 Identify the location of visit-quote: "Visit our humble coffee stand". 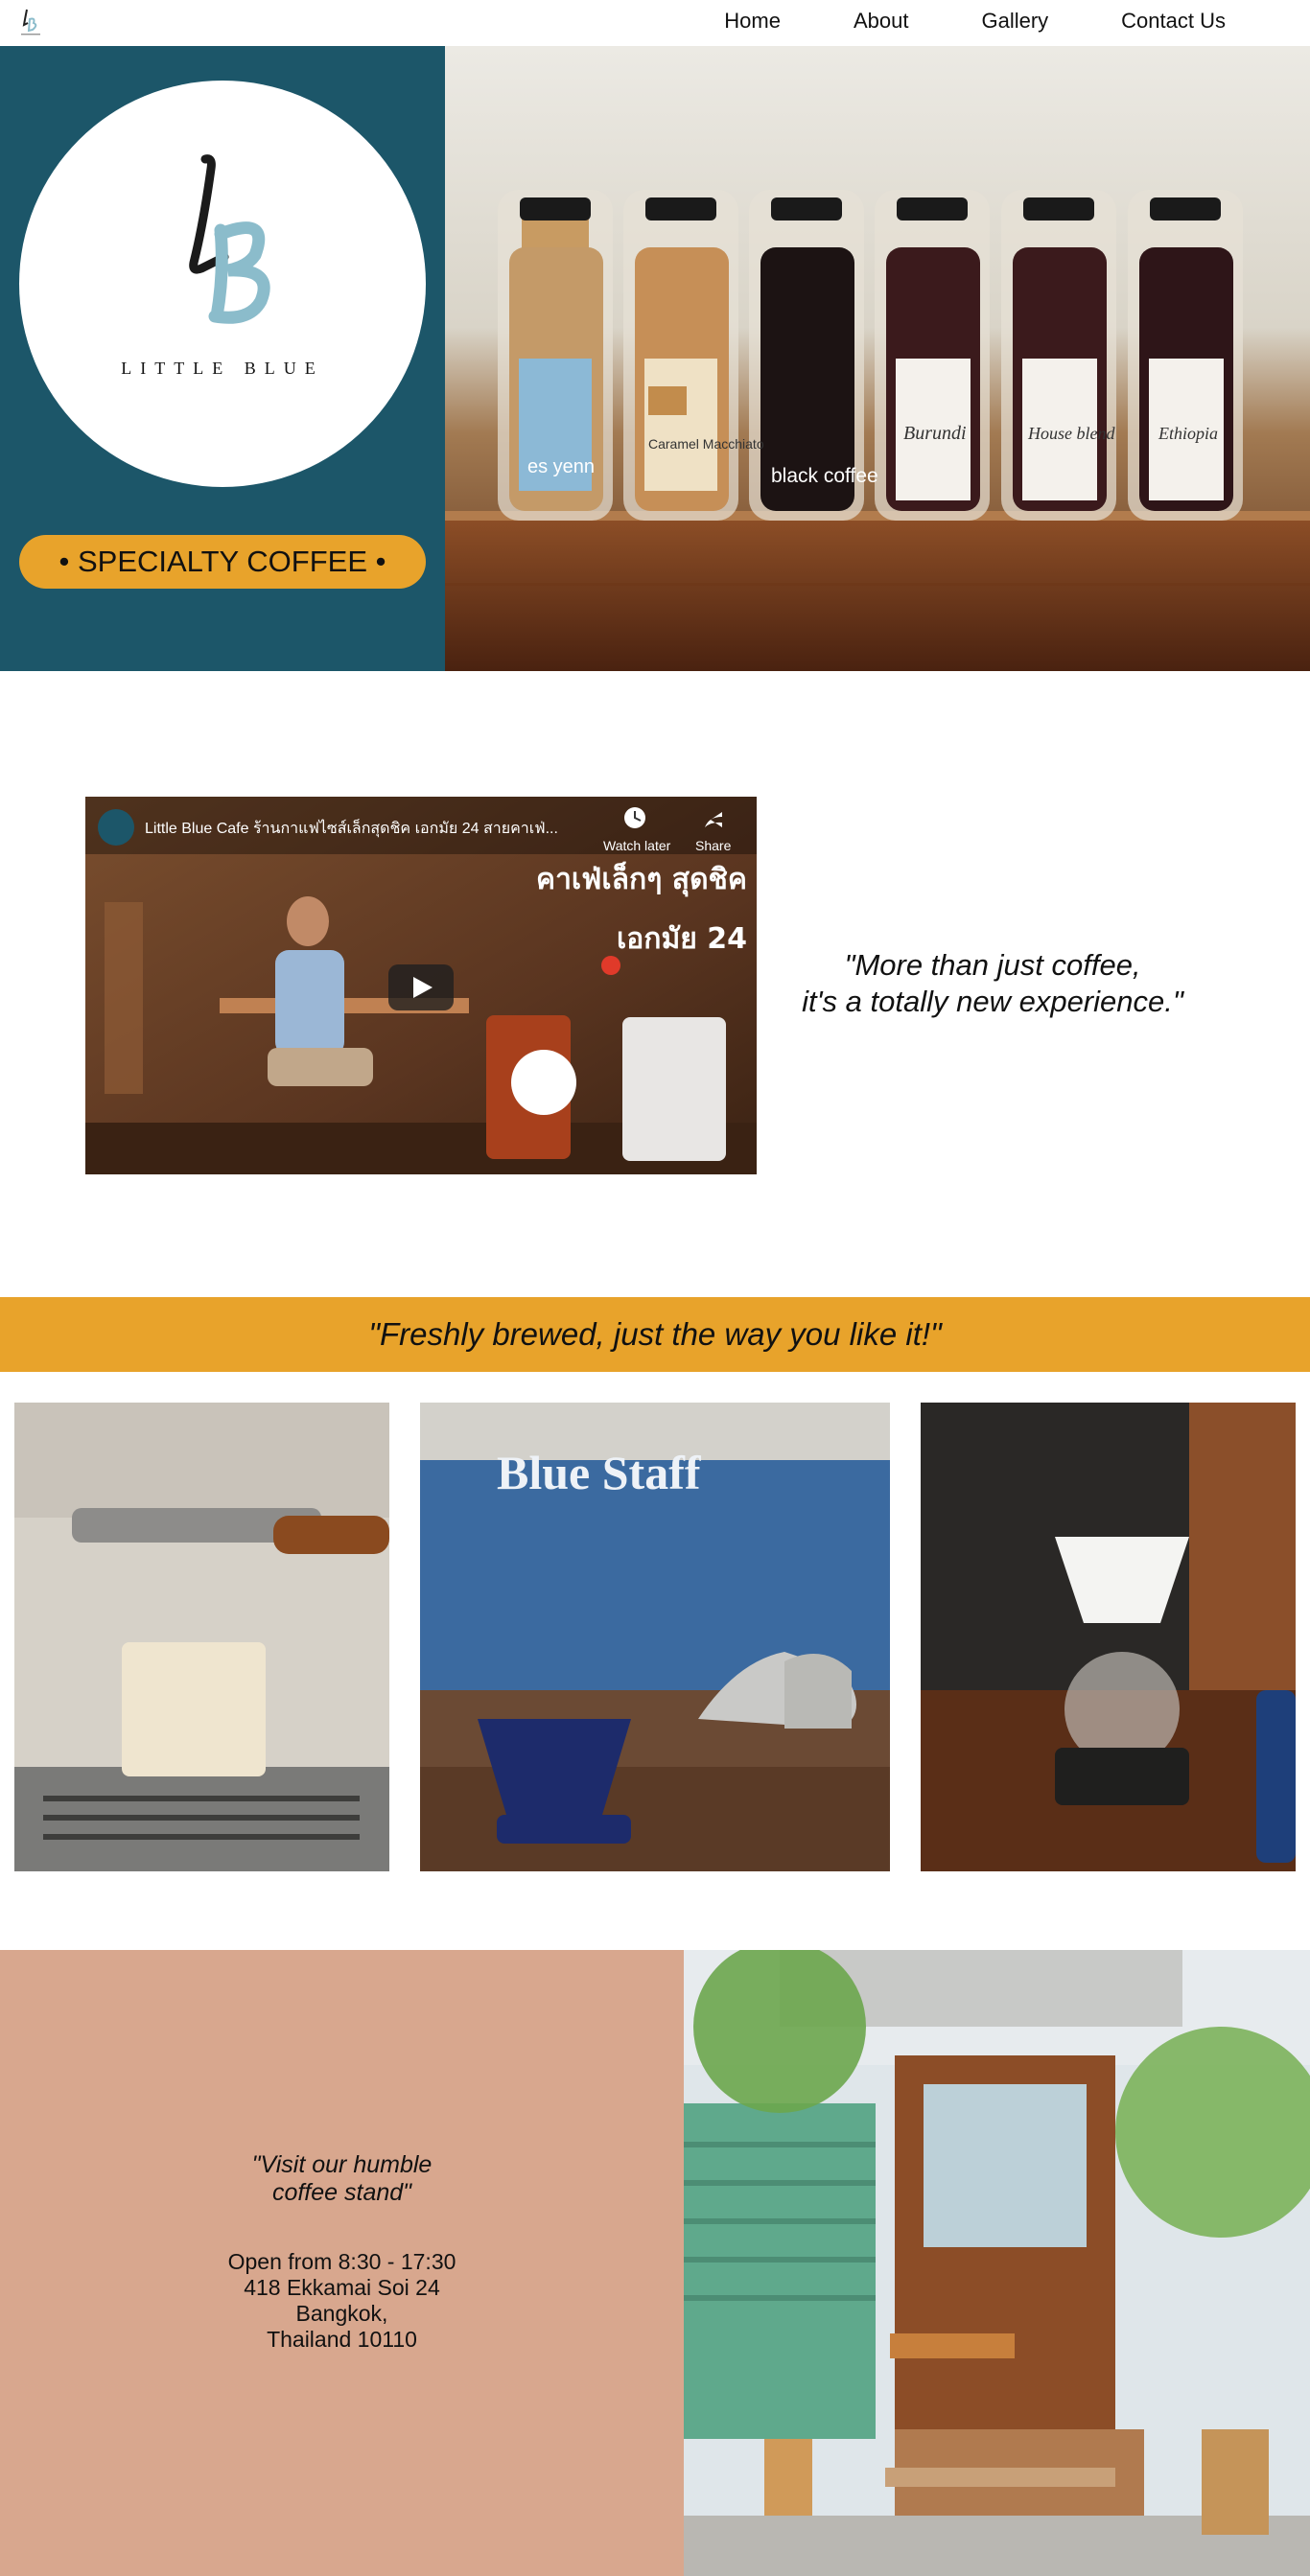
(342, 2179).